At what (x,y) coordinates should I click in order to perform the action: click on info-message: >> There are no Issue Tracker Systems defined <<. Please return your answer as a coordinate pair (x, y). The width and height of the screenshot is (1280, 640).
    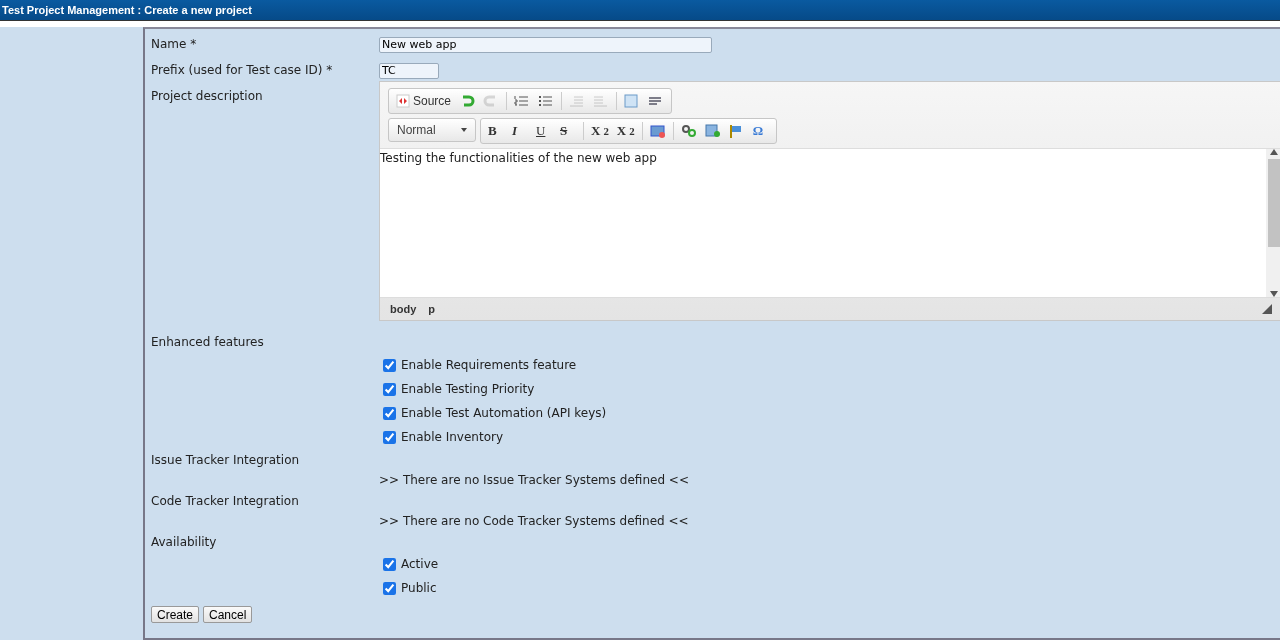
    Looking at the image, I should click on (534, 480).